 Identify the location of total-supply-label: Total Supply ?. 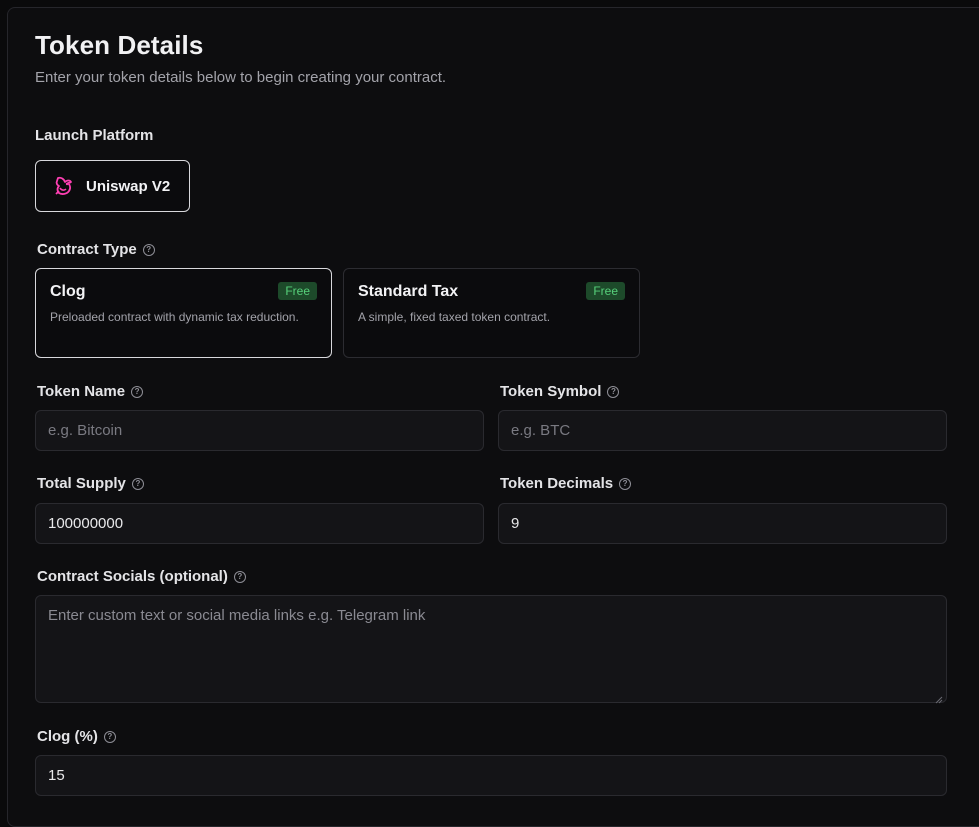
(90, 483).